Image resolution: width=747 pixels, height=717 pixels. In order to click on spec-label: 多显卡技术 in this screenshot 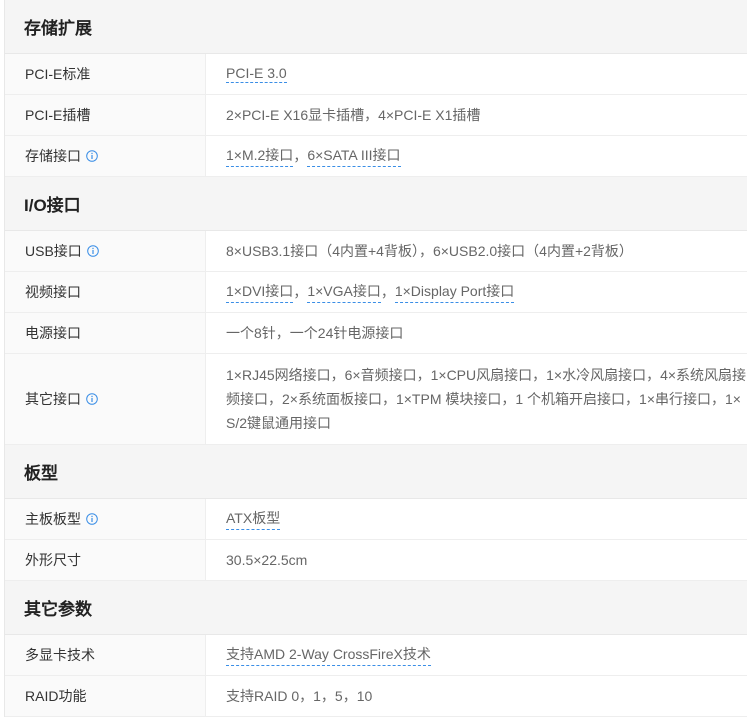, I will do `click(105, 655)`.